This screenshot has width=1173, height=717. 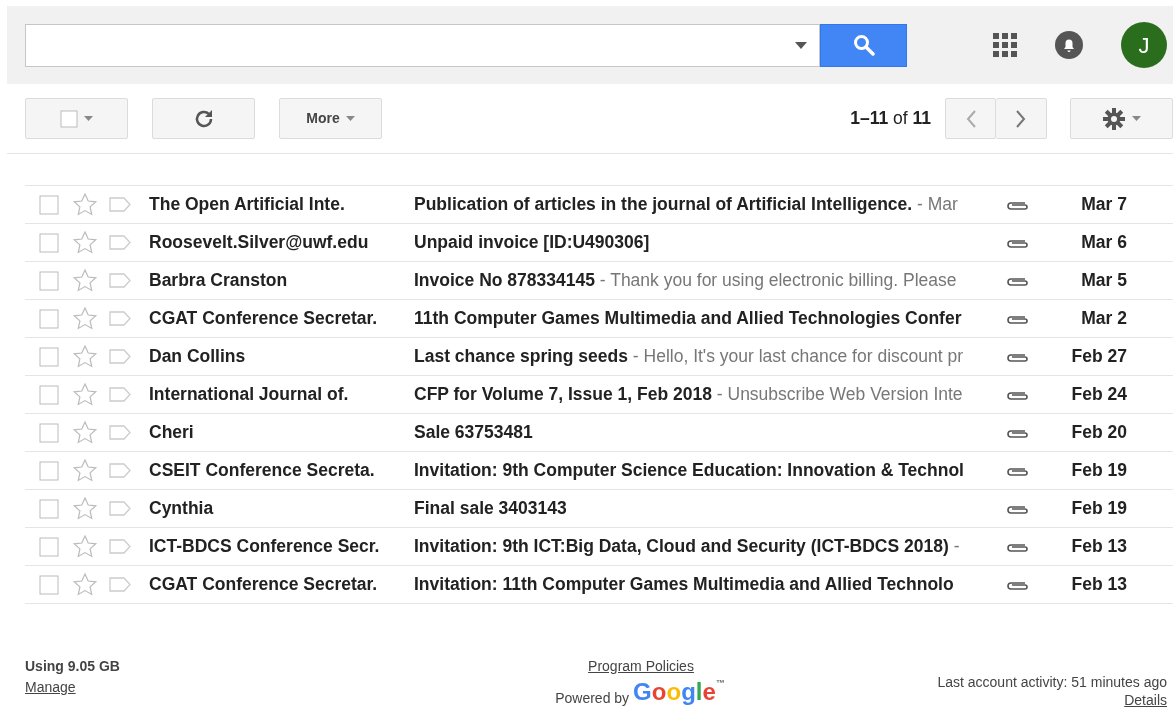 I want to click on storage-usage: Using 9.05 GB, so click(x=73, y=666).